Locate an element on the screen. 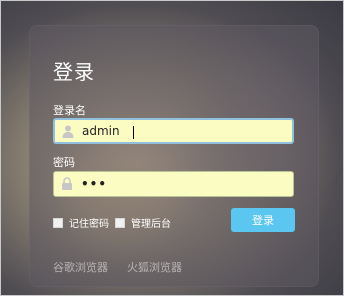 This screenshot has height=296, width=344. user-icon is located at coordinates (68, 131).